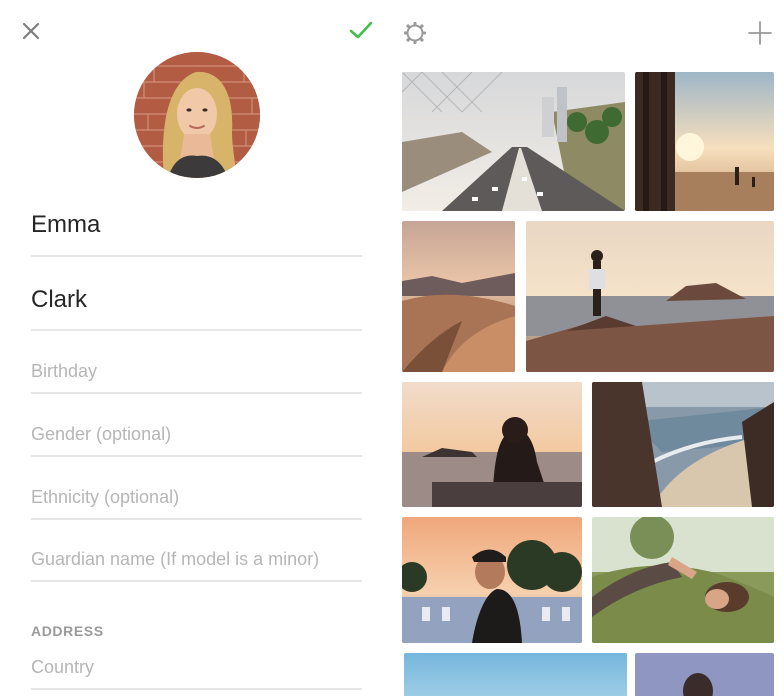 The height and width of the screenshot is (696, 784). I want to click on photo-person-portrait-blue, so click(704, 674).